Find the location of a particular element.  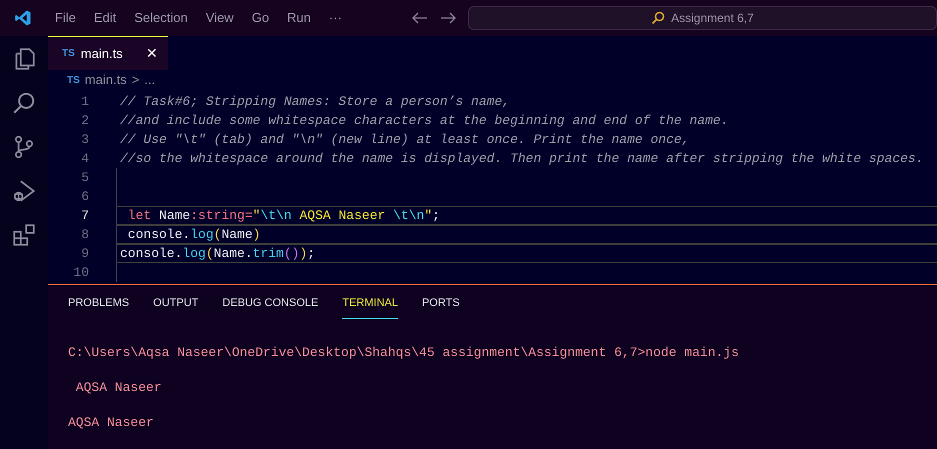

menu-item: View is located at coordinates (220, 18).